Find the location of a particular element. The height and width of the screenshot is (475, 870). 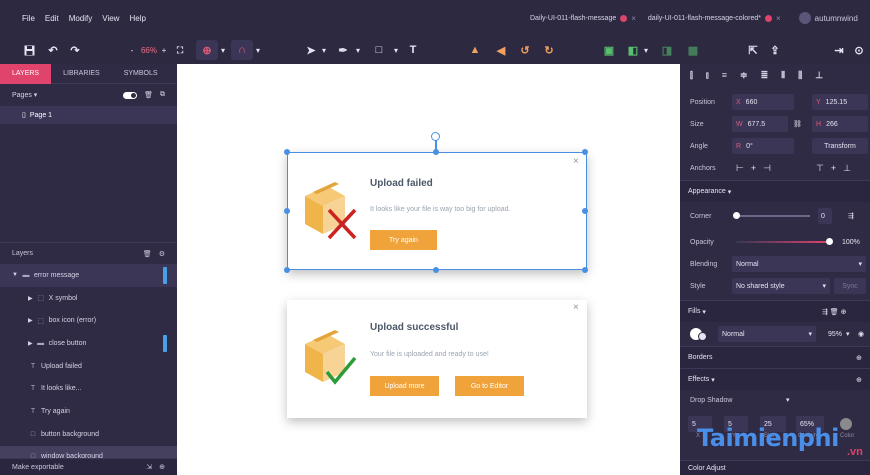

close-tab-icon: × is located at coordinates (778, 18).